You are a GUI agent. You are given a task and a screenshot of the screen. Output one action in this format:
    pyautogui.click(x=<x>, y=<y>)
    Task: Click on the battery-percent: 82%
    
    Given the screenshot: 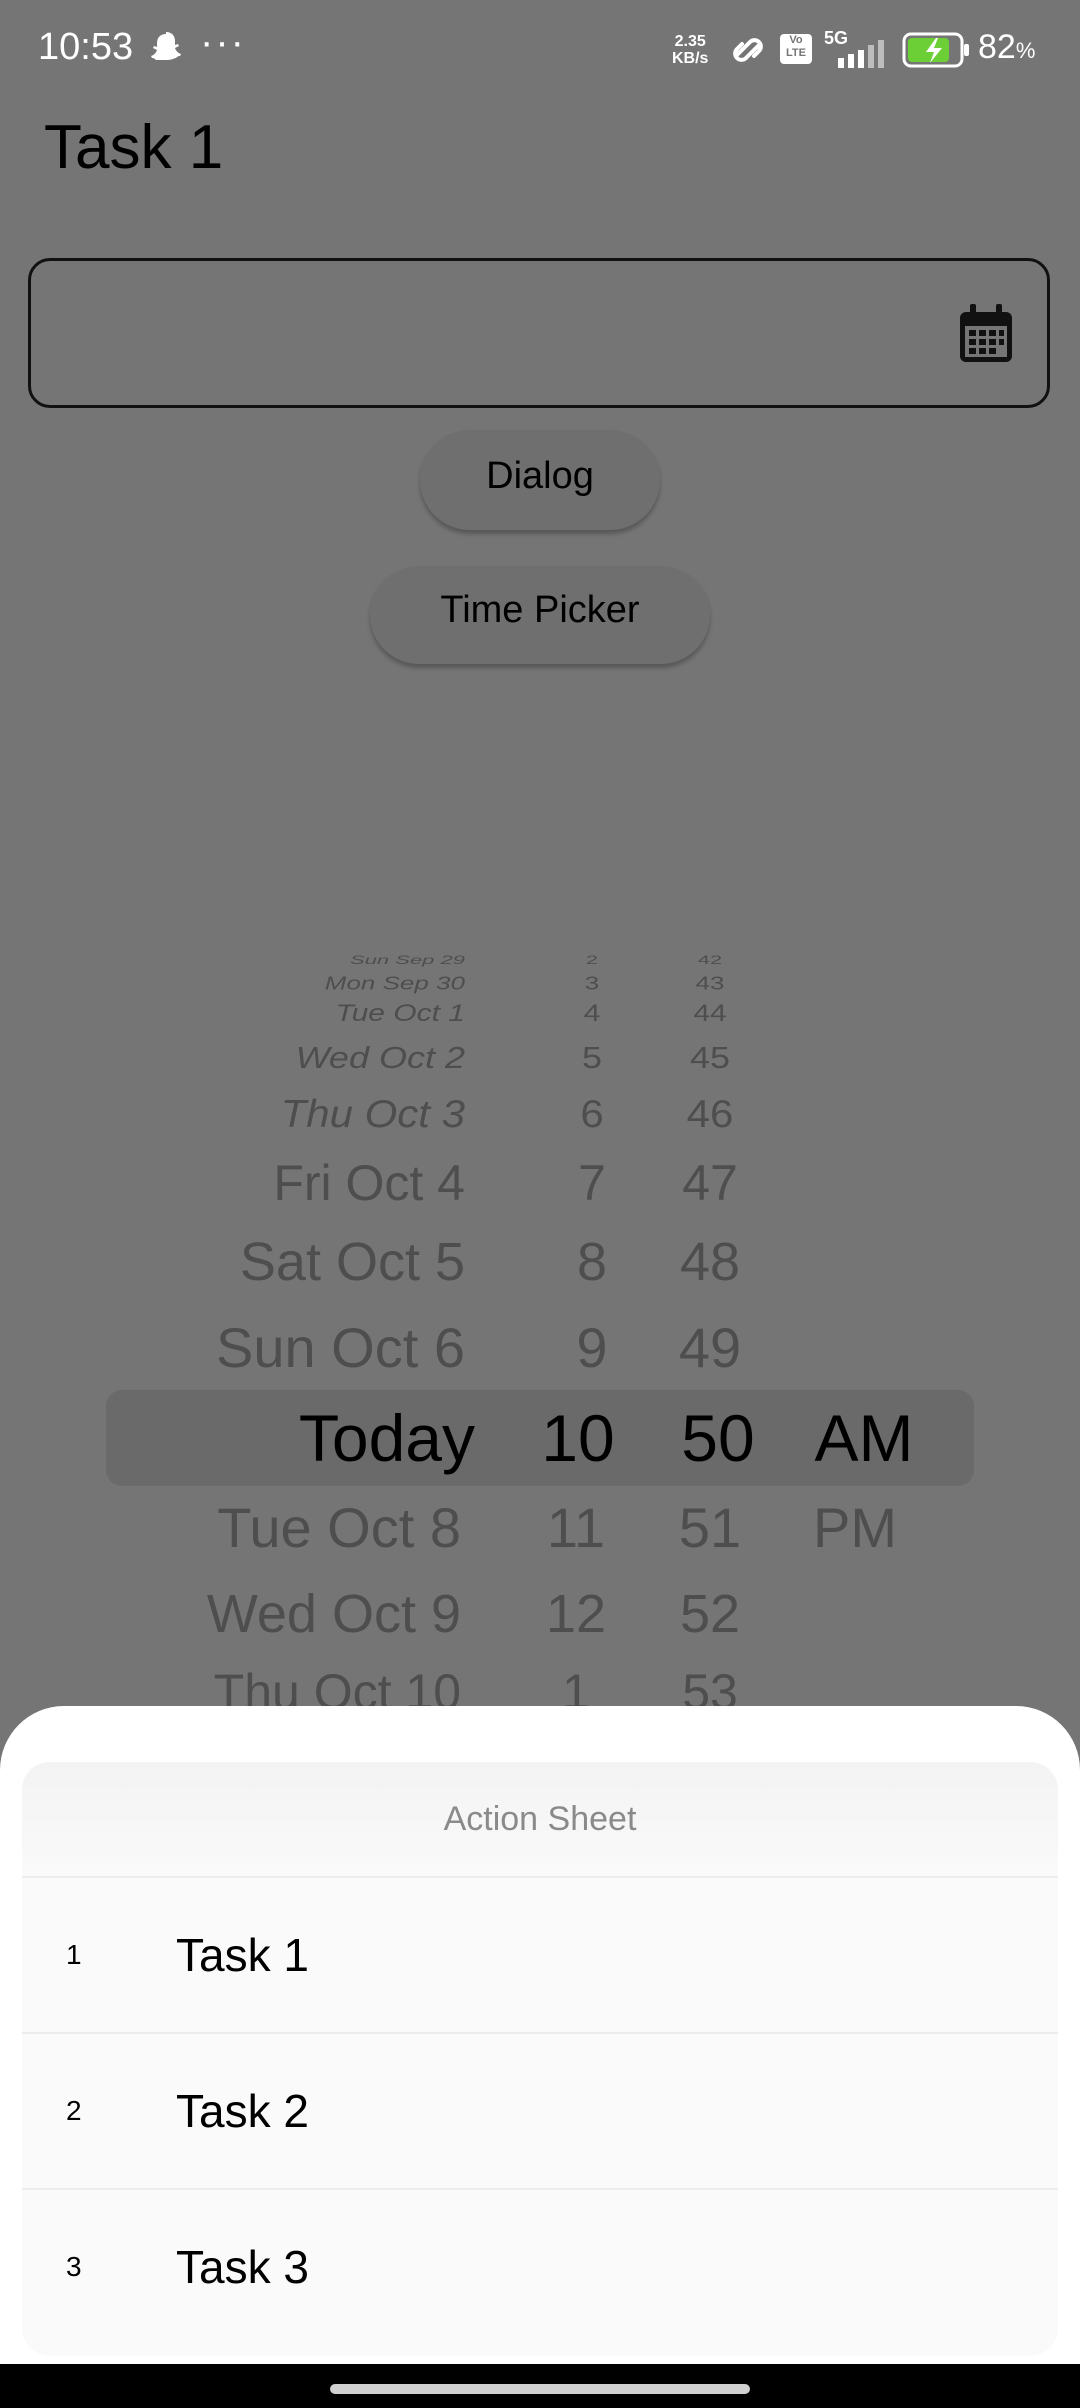 What is the action you would take?
    pyautogui.click(x=1006, y=47)
    